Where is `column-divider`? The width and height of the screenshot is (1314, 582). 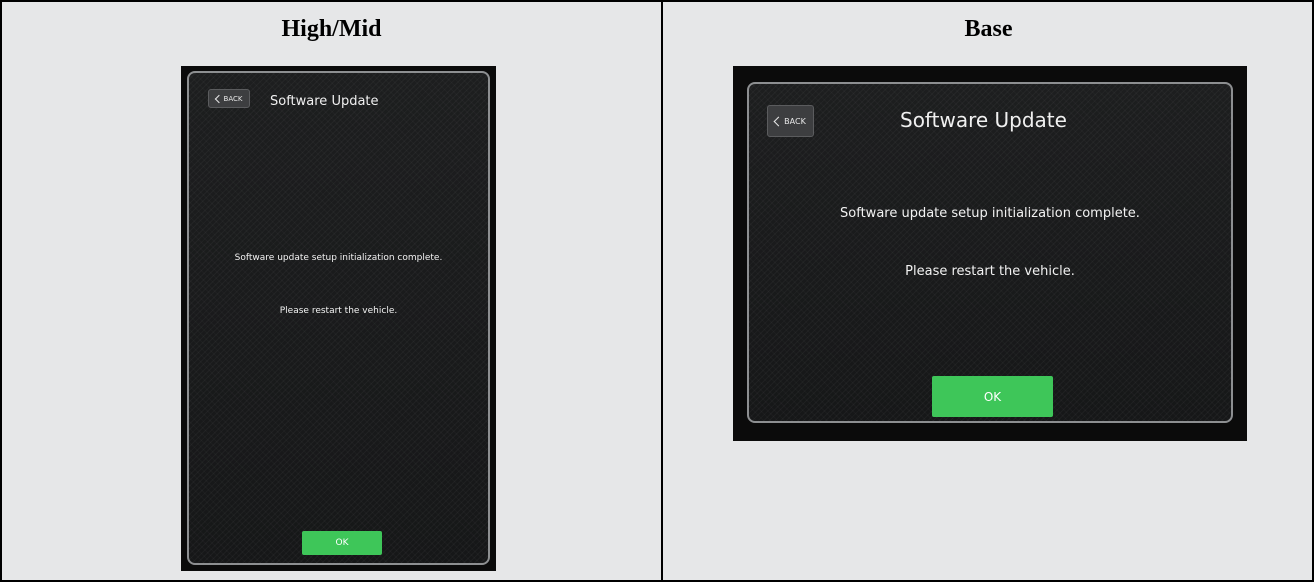 column-divider is located at coordinates (662, 291).